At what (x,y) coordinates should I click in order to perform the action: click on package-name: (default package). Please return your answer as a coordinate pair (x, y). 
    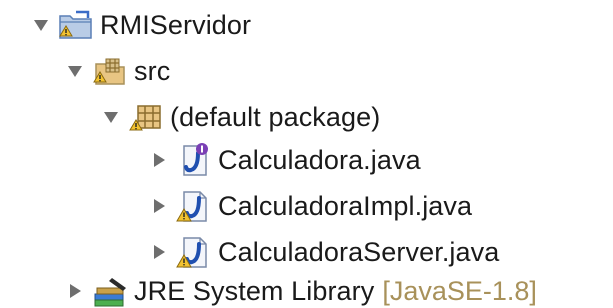
    Looking at the image, I should click on (275, 117).